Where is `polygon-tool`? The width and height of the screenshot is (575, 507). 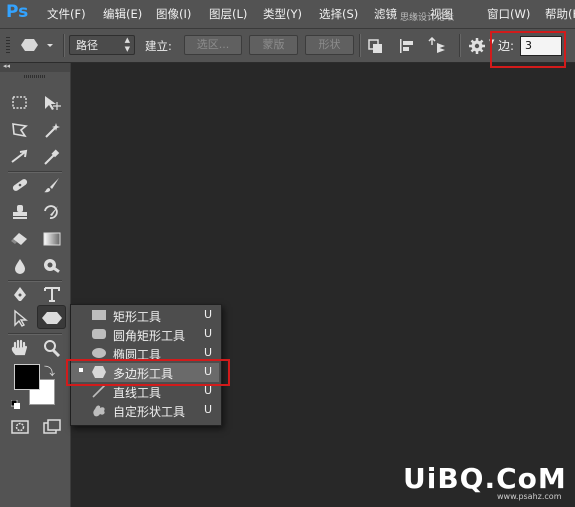
polygon-tool is located at coordinates (51, 317).